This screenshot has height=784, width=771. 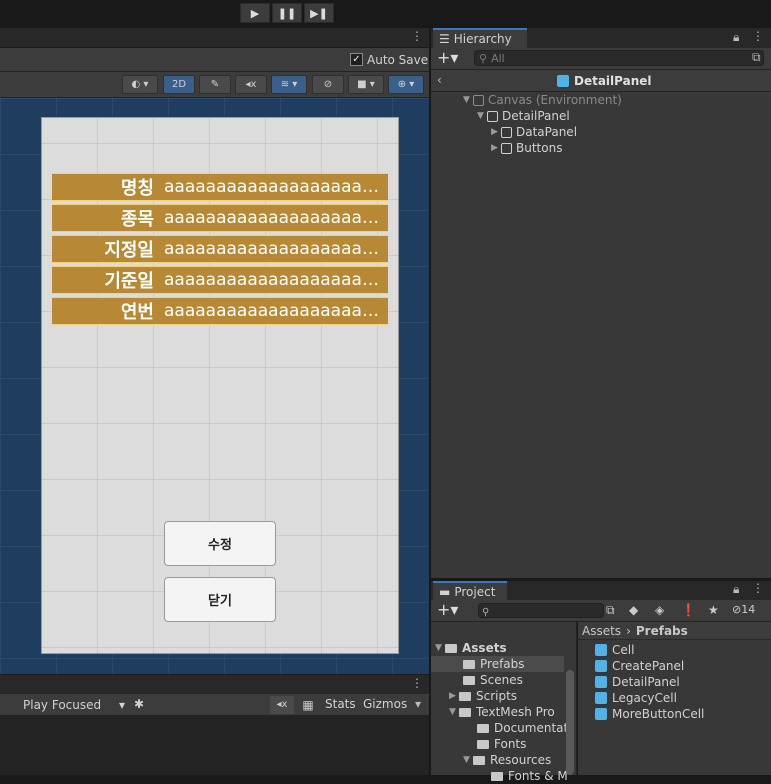 I want to click on auto-save-checkbox: ✓, so click(x=356, y=59).